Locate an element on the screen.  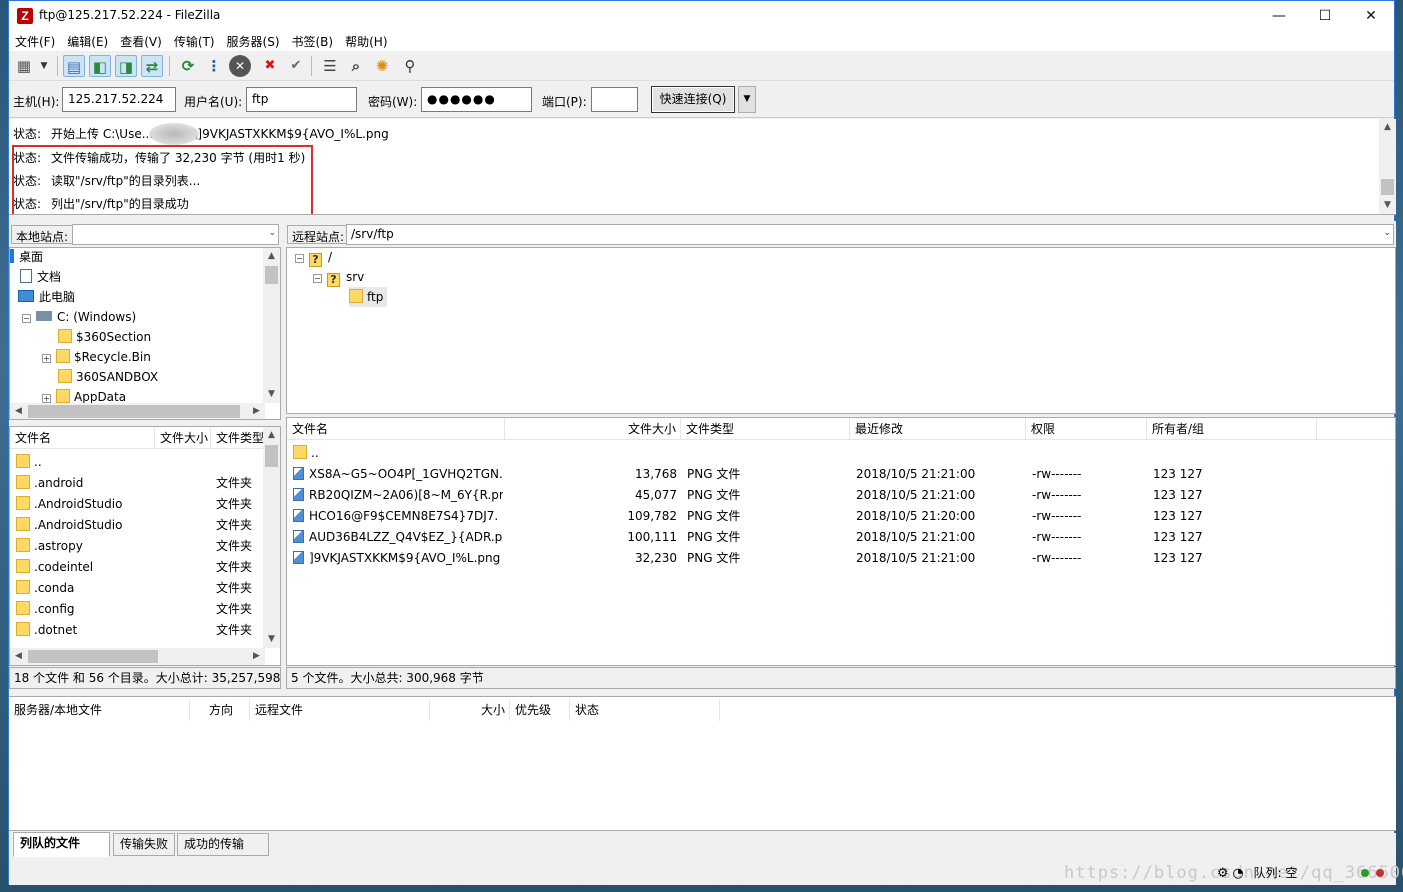
remote-site-path-input: /srv/ftp ⌄ is located at coordinates (870, 234).